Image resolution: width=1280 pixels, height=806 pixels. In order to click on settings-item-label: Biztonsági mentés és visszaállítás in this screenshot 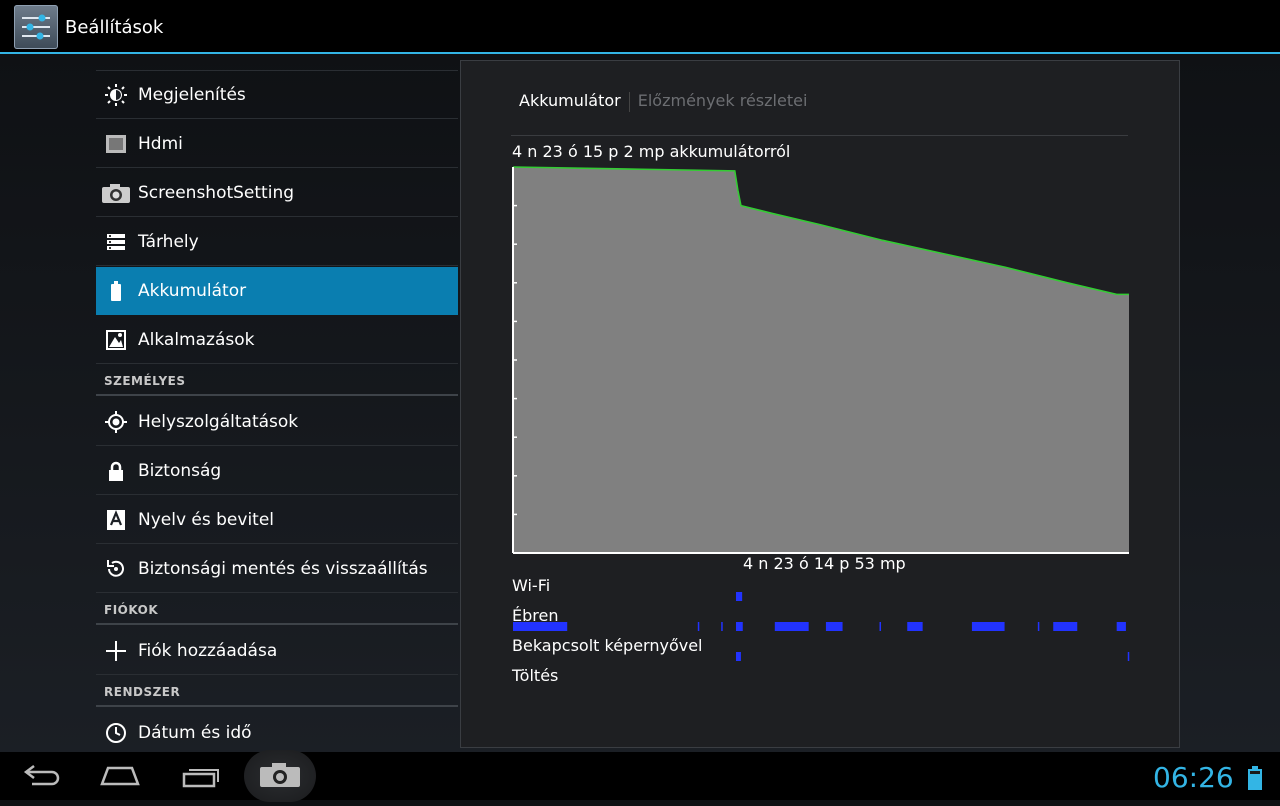, I will do `click(283, 569)`.